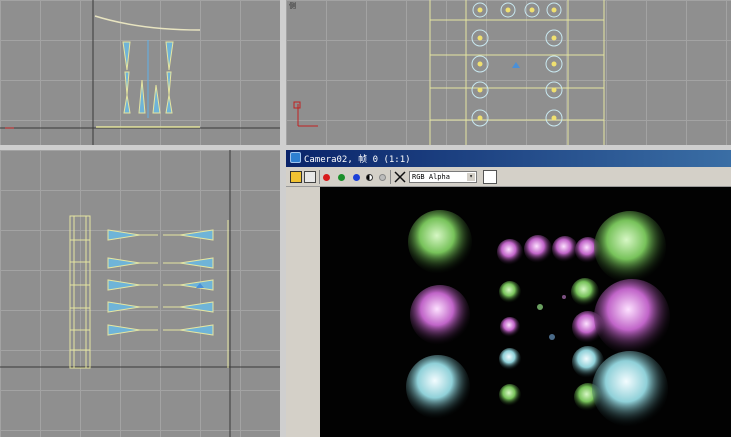 The height and width of the screenshot is (437, 731). I want to click on viewport-front, so click(140, 72).